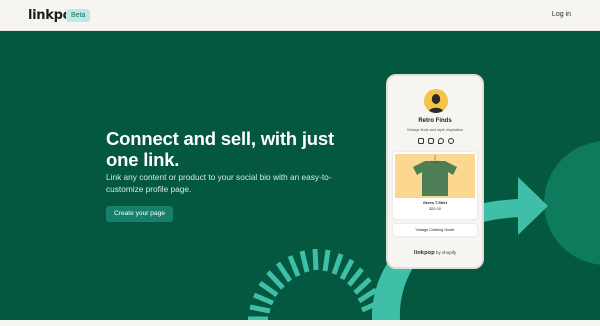 The width and height of the screenshot is (600, 326). Describe the element at coordinates (421, 141) in the screenshot. I see `facebook-icon` at that location.